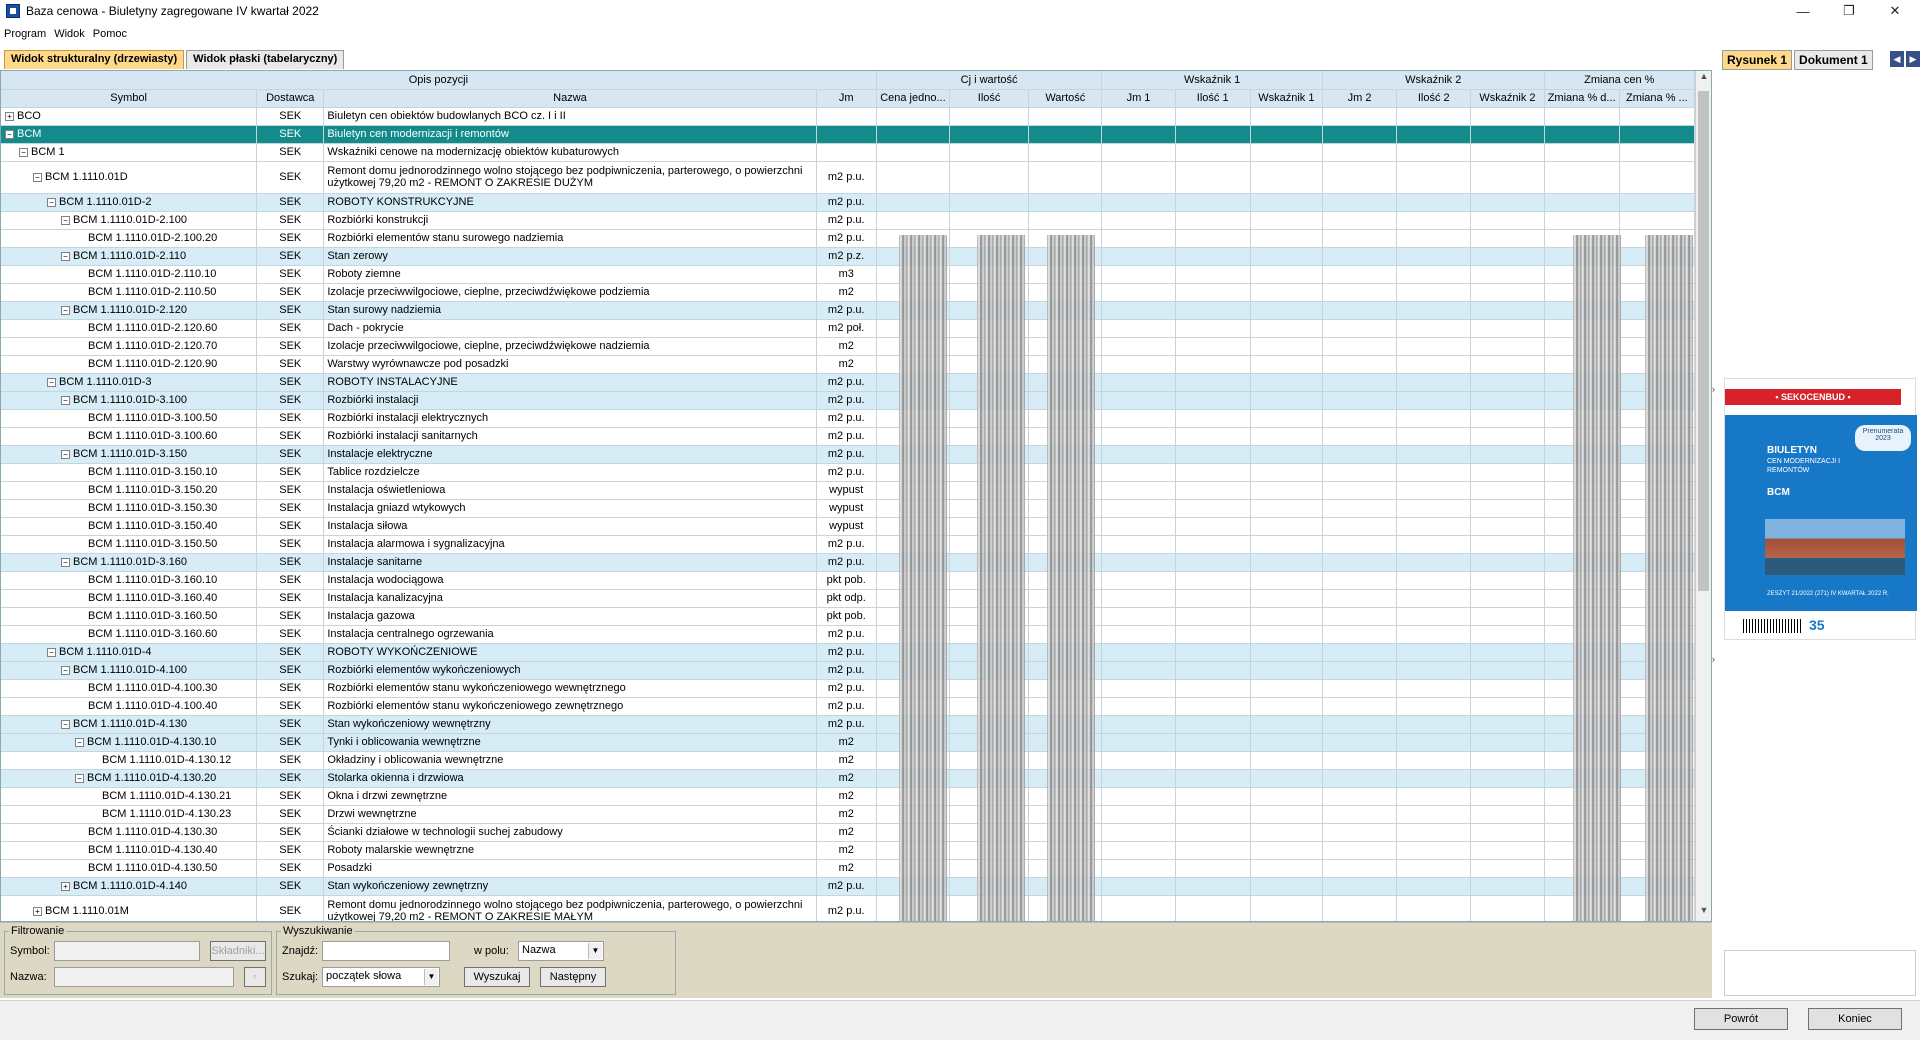 The height and width of the screenshot is (1040, 1920). I want to click on grid-vertical-scrollbar: ▲ ▼, so click(1703, 496).